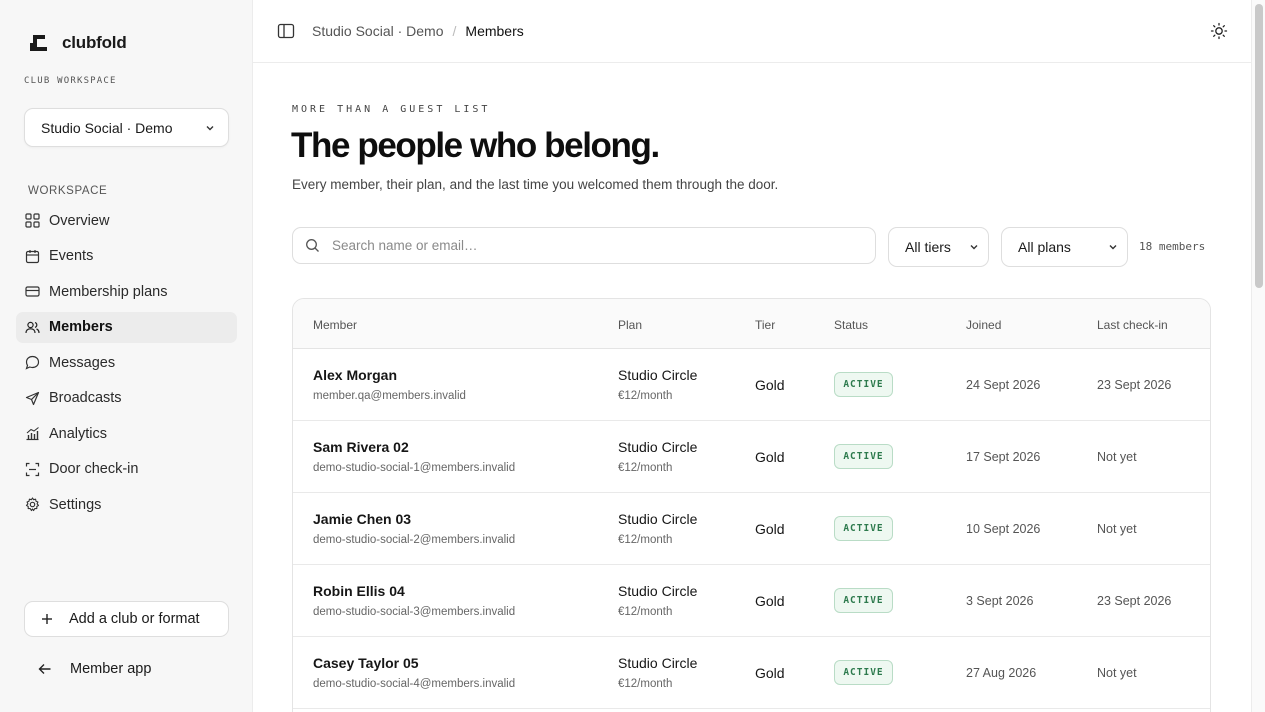 The image size is (1265, 712). Describe the element at coordinates (630, 325) in the screenshot. I see `column-header-plan: Plan` at that location.